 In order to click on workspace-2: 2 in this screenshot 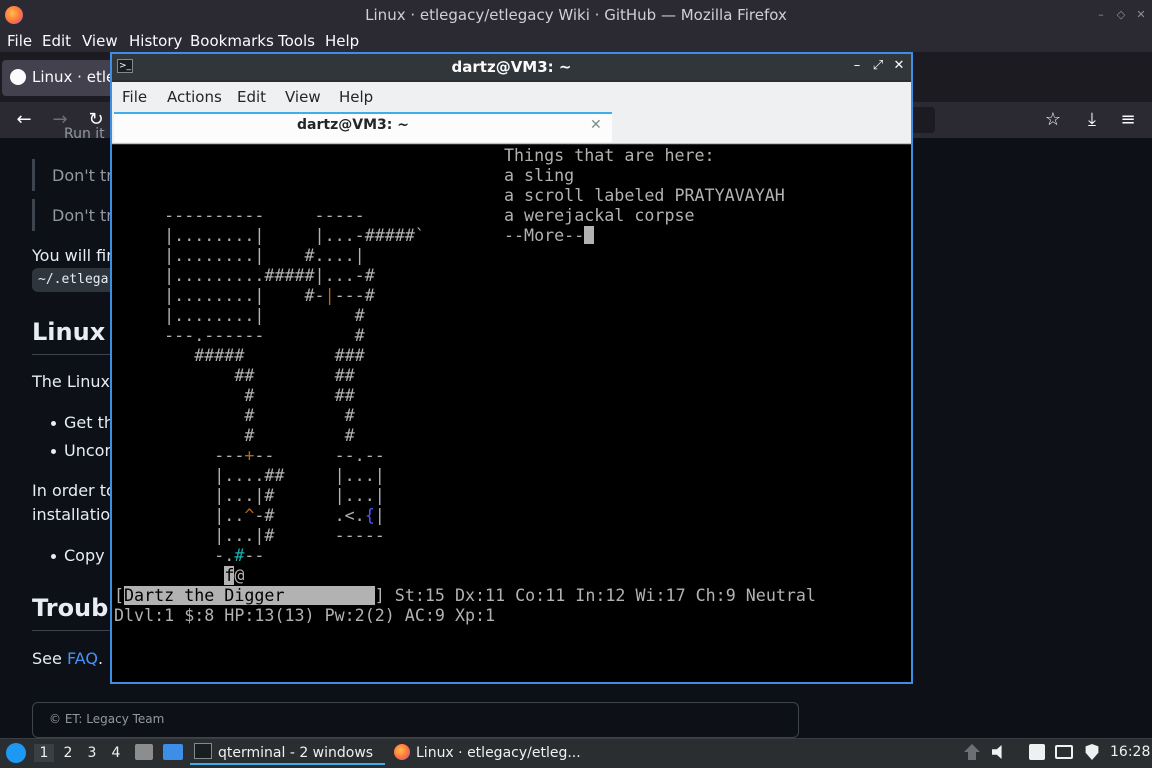, I will do `click(68, 753)`.